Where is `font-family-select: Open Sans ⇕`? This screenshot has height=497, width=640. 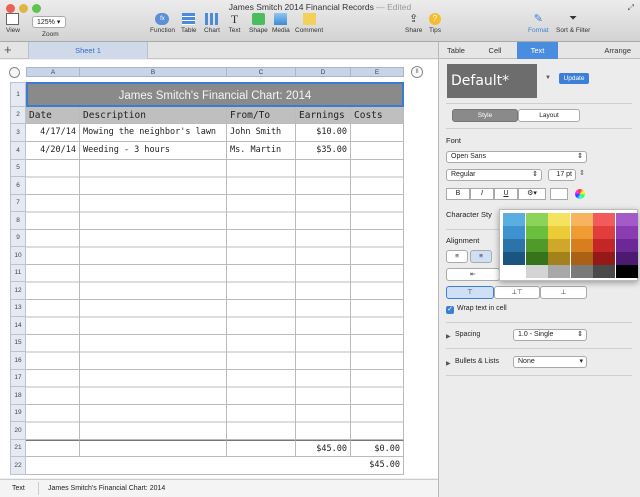
font-family-select: Open Sans ⇕ is located at coordinates (516, 157).